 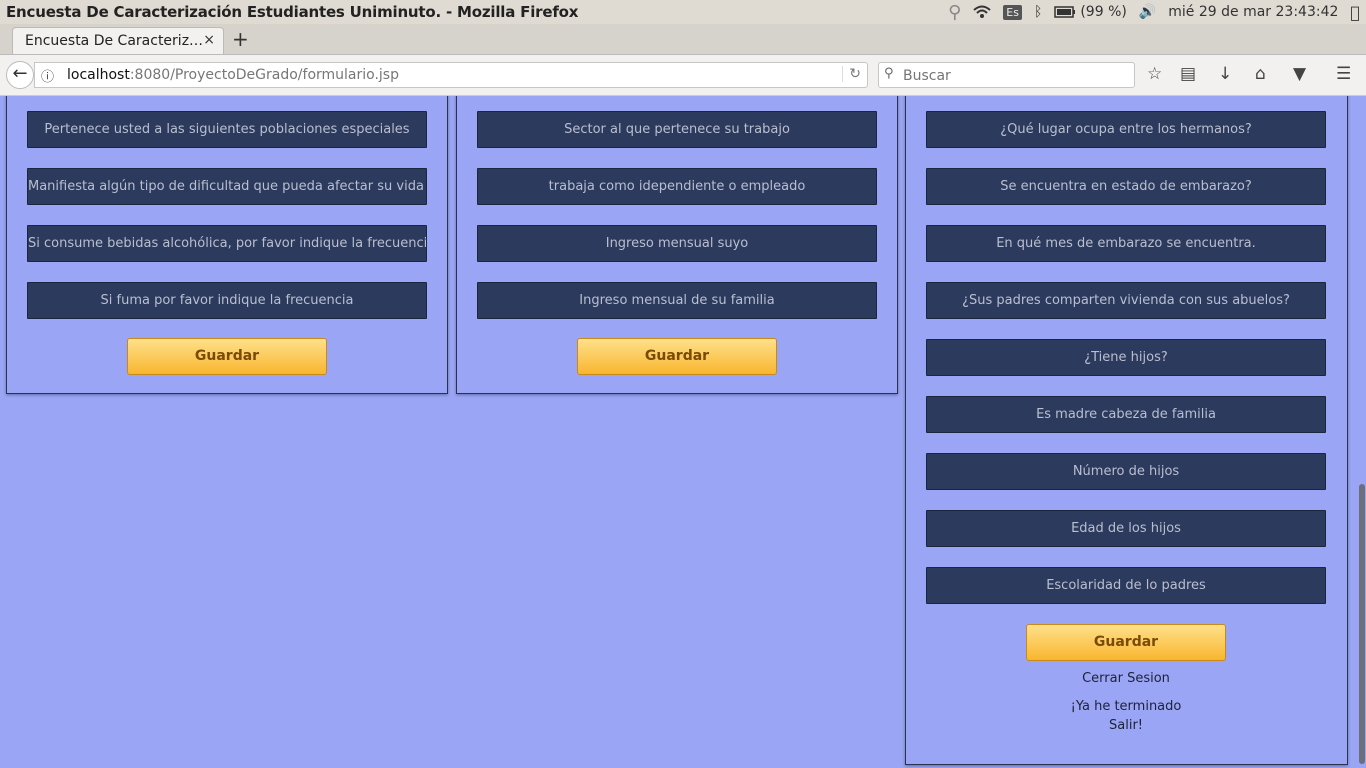 I want to click on bookmark-star-icon: ☆, so click(x=1154, y=74).